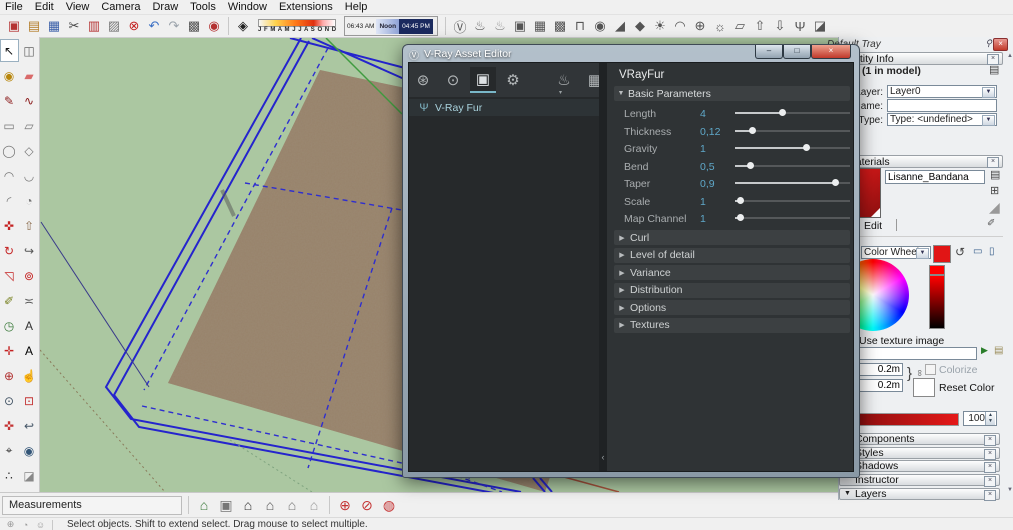  I want to click on section-plane-icon: ⊕, so click(345, 505).